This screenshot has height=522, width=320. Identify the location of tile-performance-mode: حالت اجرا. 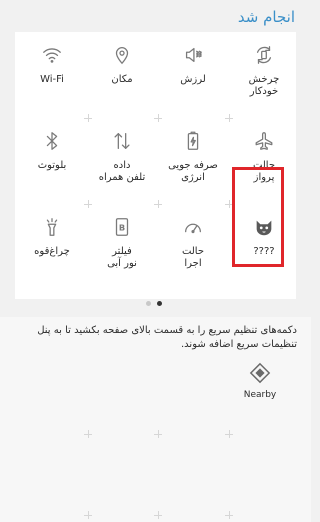
(193, 249).